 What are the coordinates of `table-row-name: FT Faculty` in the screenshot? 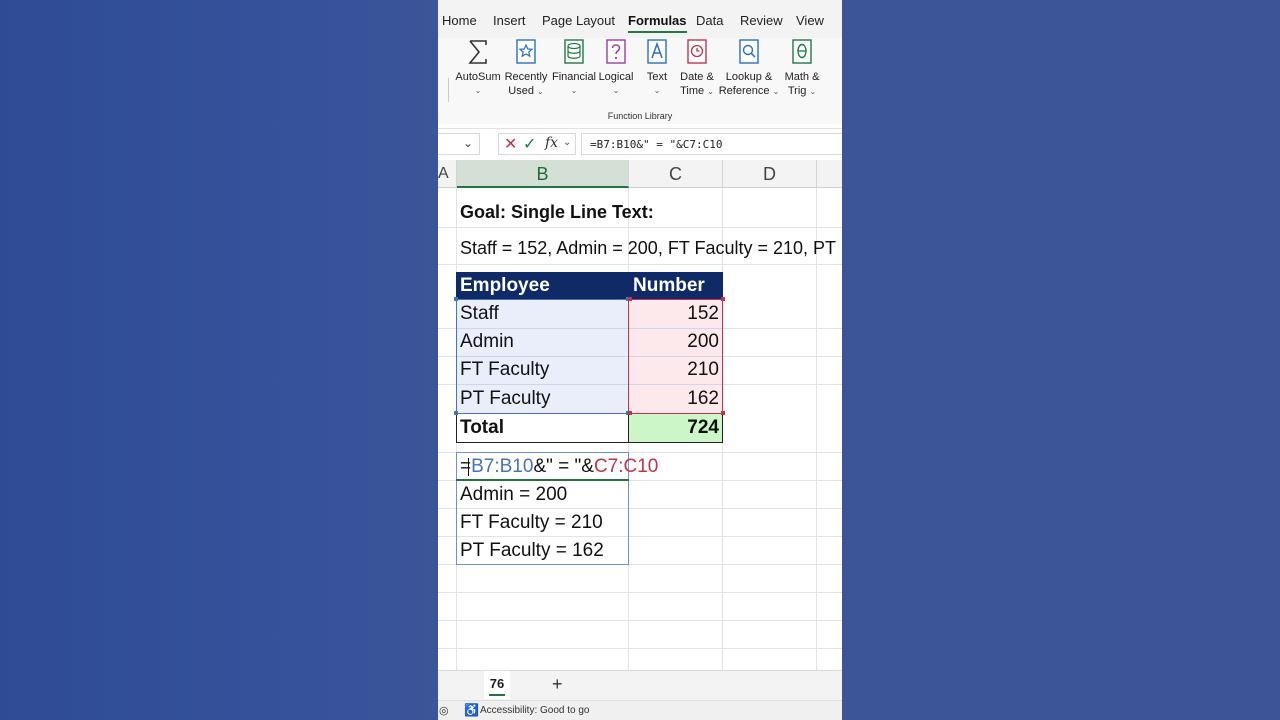 It's located at (503, 370).